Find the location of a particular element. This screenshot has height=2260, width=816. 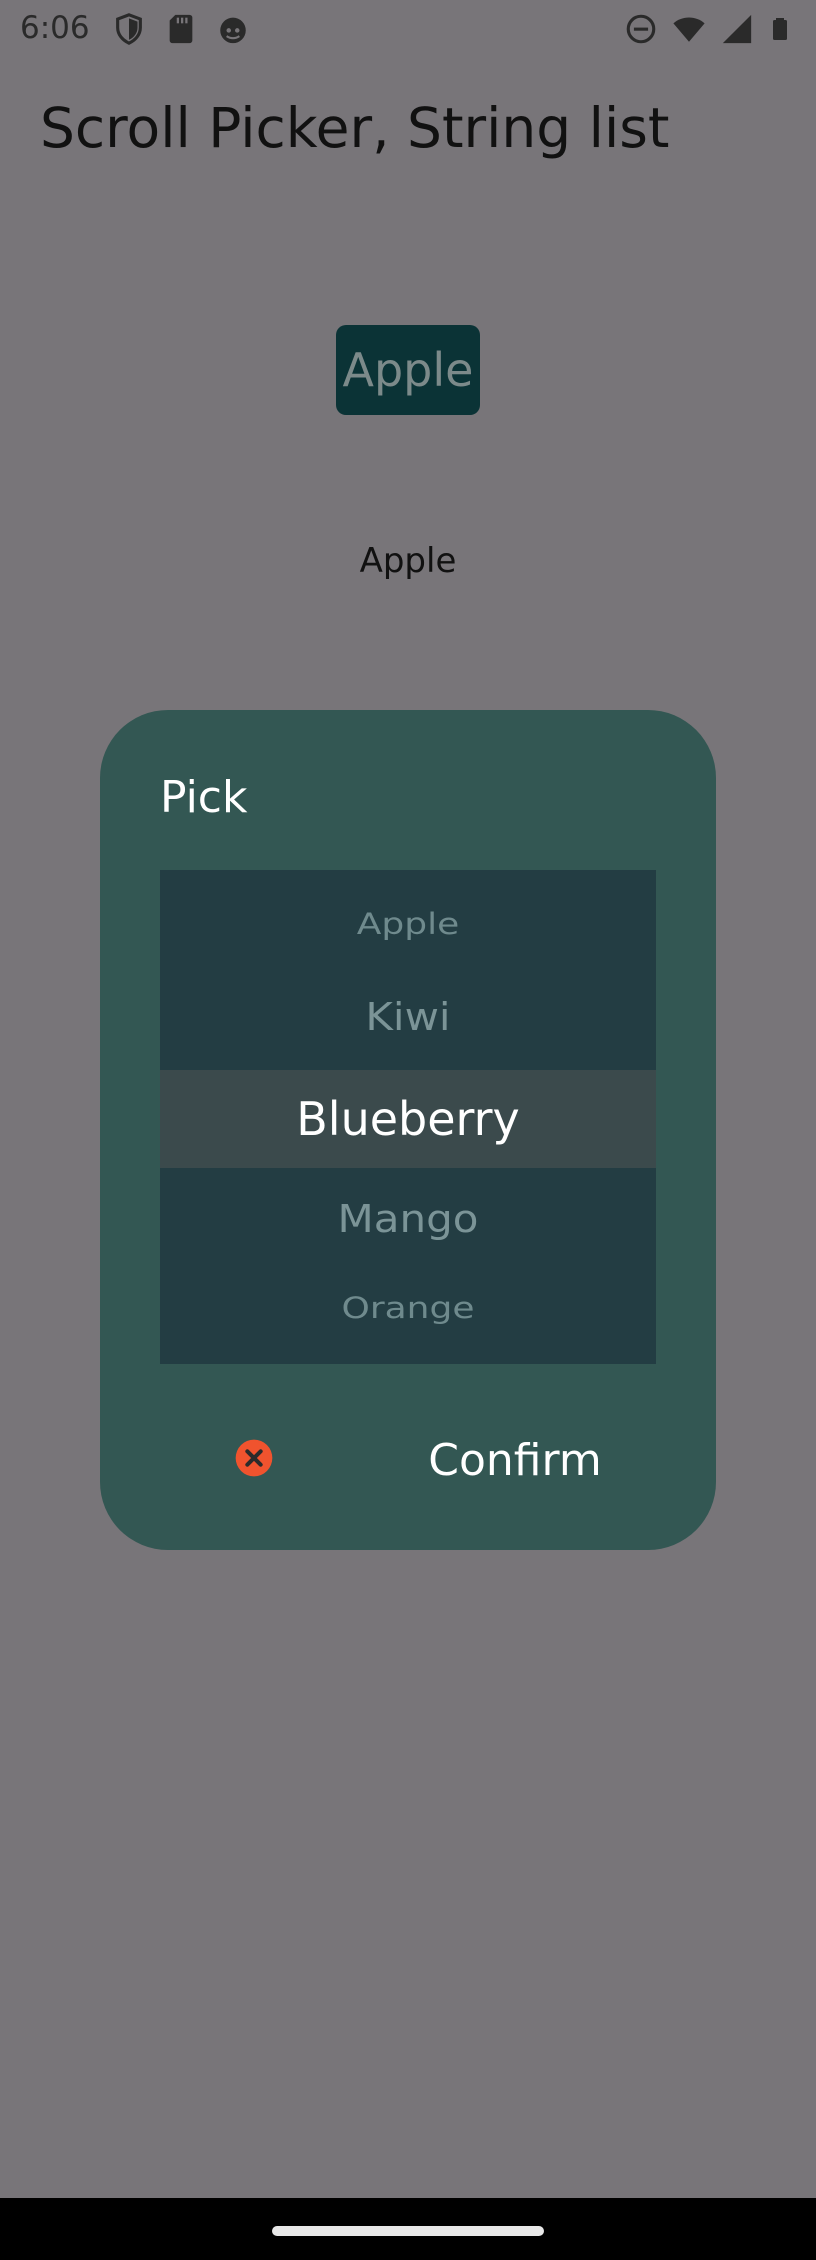

close-circle-icon is located at coordinates (254, 1458).